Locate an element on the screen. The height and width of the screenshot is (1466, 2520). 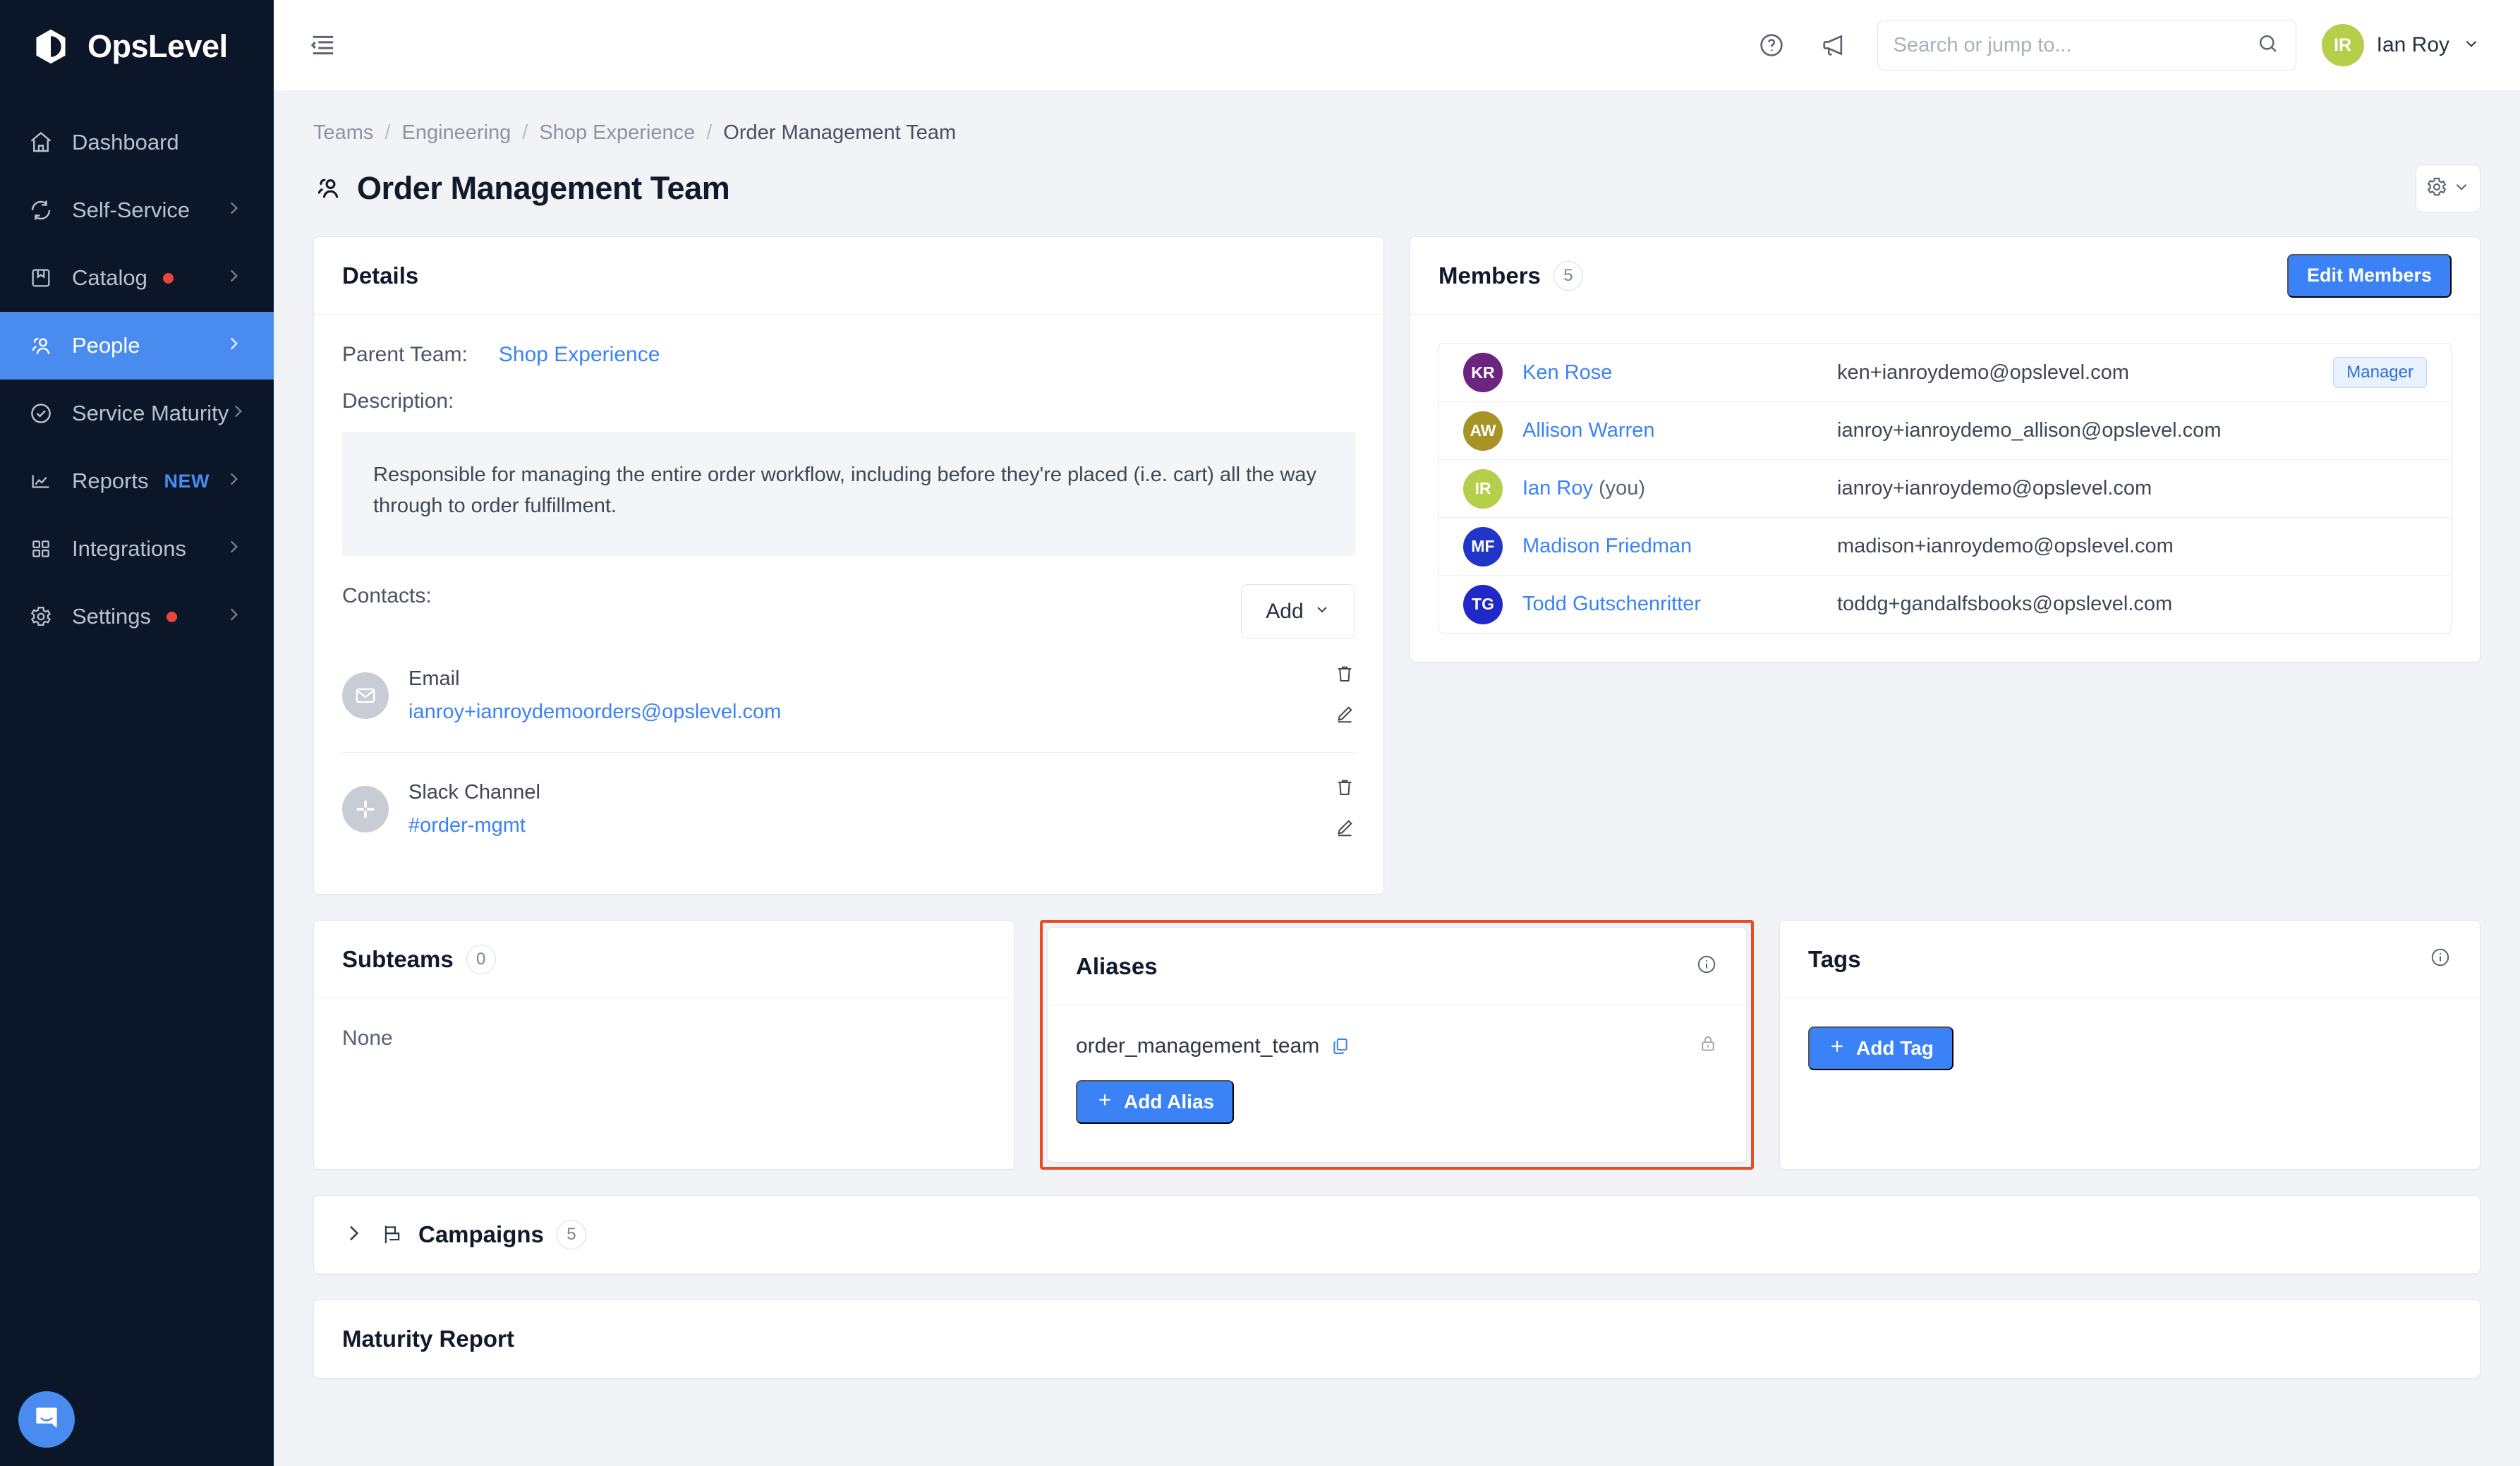
subteams-empty-text: None is located at coordinates (368, 1038).